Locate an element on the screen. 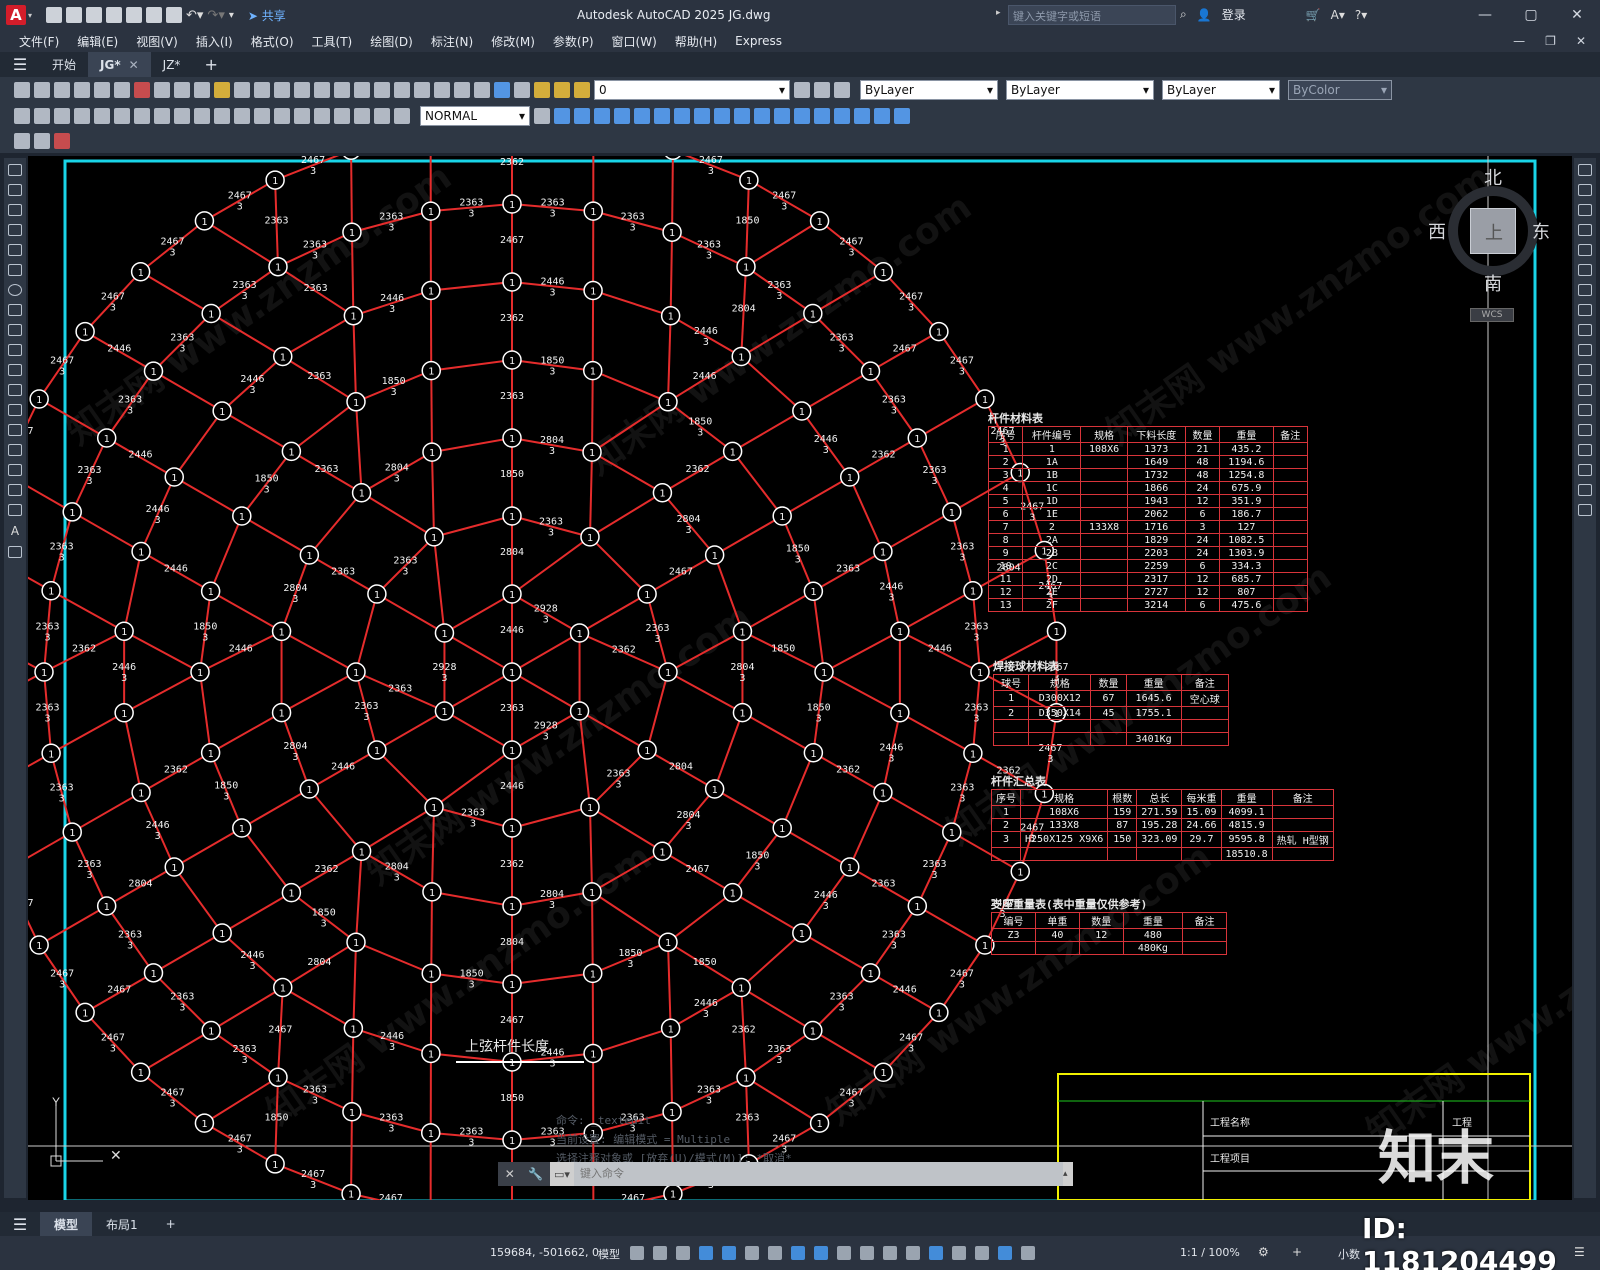 The height and width of the screenshot is (1270, 1600). region-icon is located at coordinates (15, 490).